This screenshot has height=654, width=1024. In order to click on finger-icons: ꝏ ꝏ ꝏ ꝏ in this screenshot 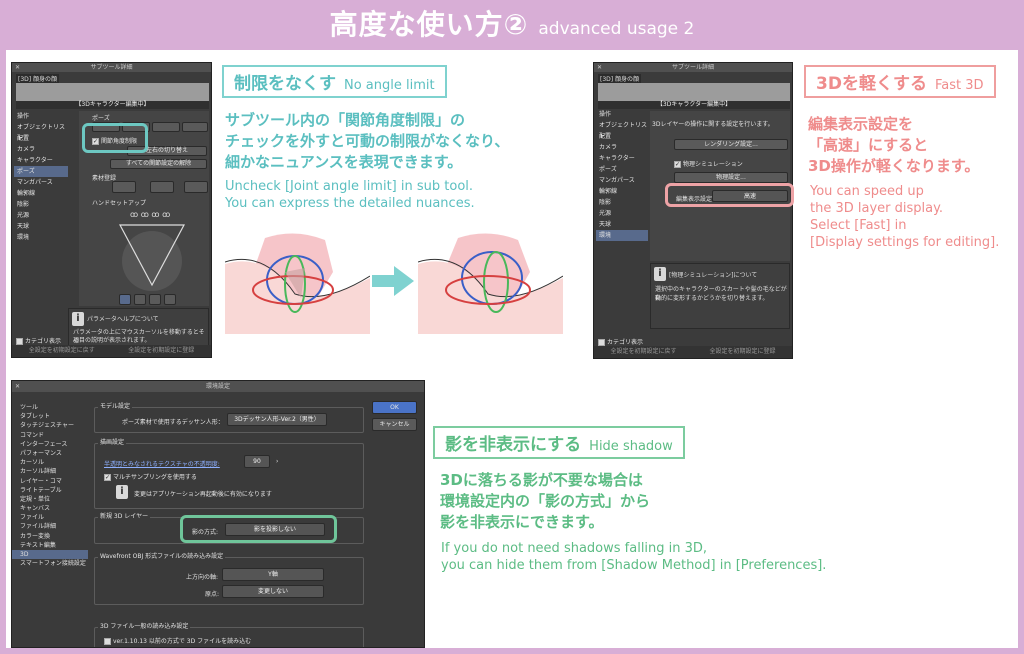, I will do `click(150, 214)`.